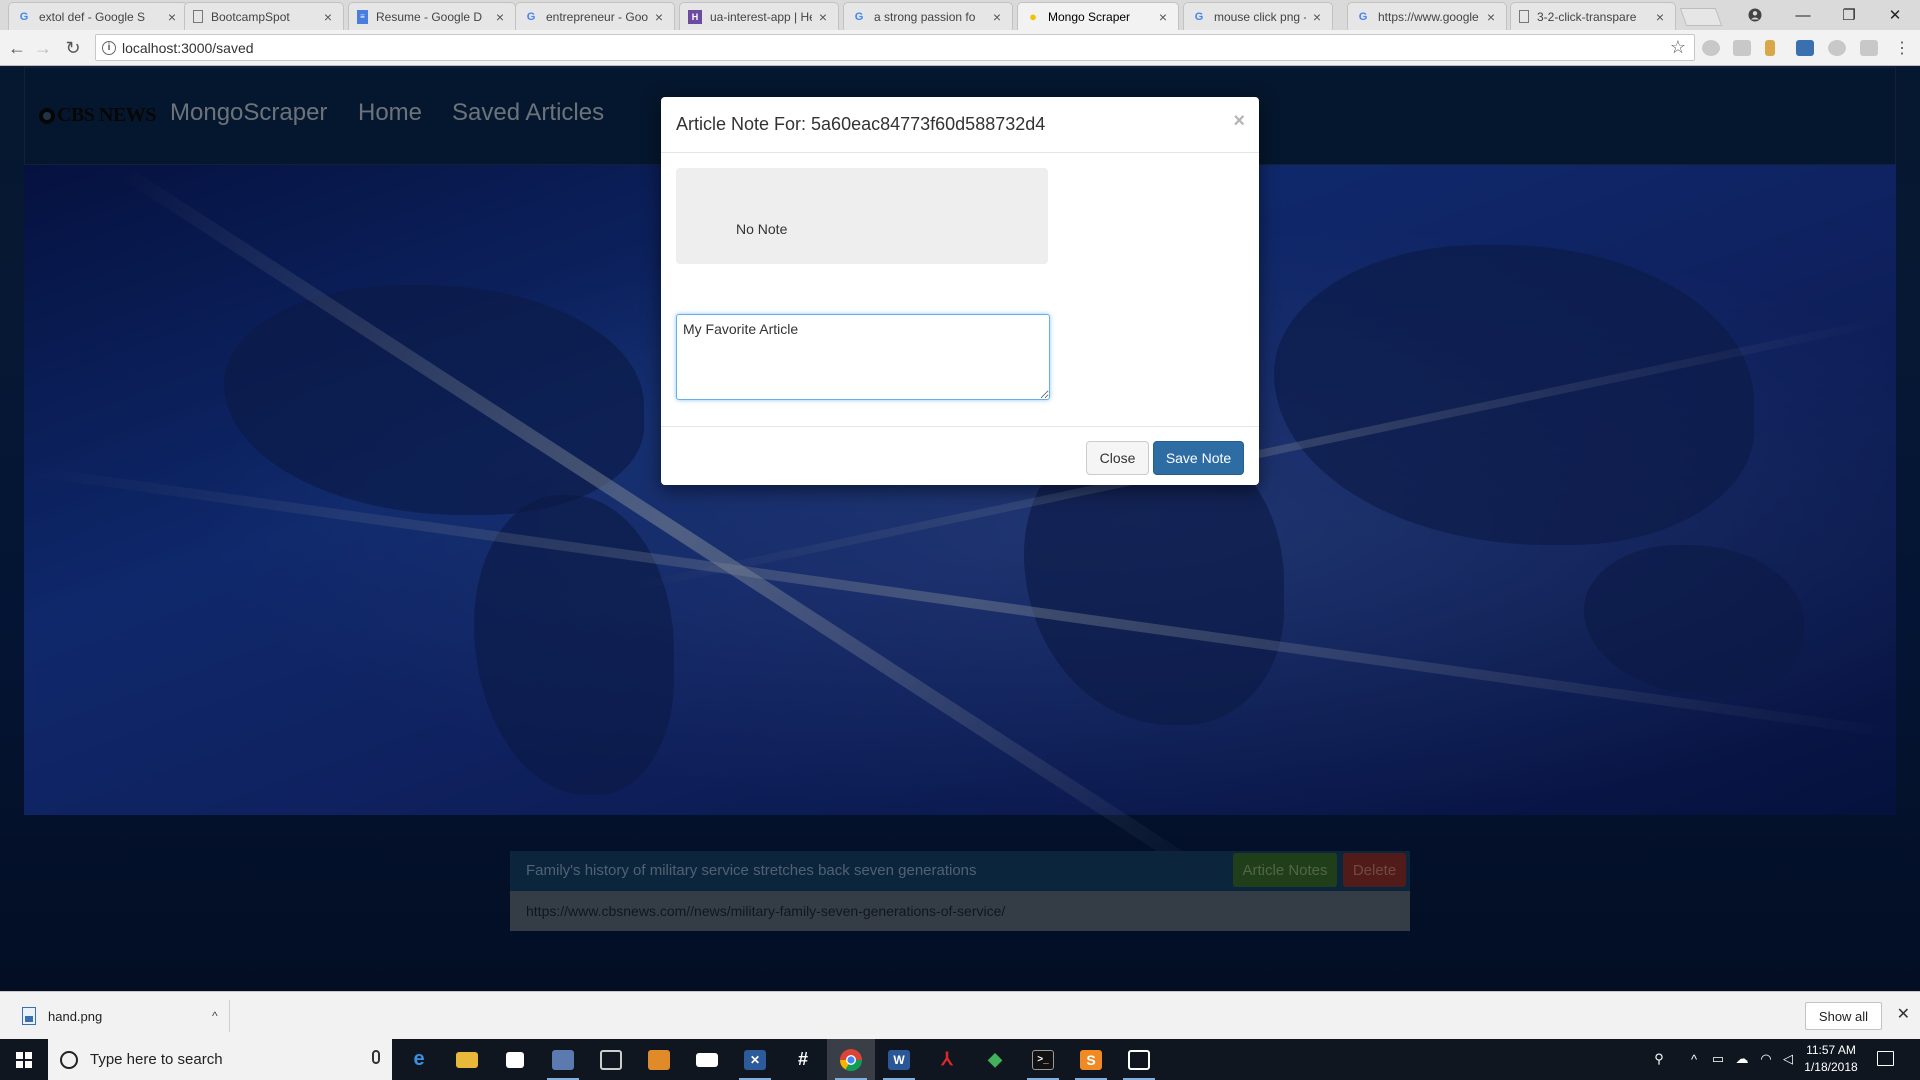 Image resolution: width=1920 pixels, height=1080 pixels. I want to click on close-button: Close, so click(1117, 458).